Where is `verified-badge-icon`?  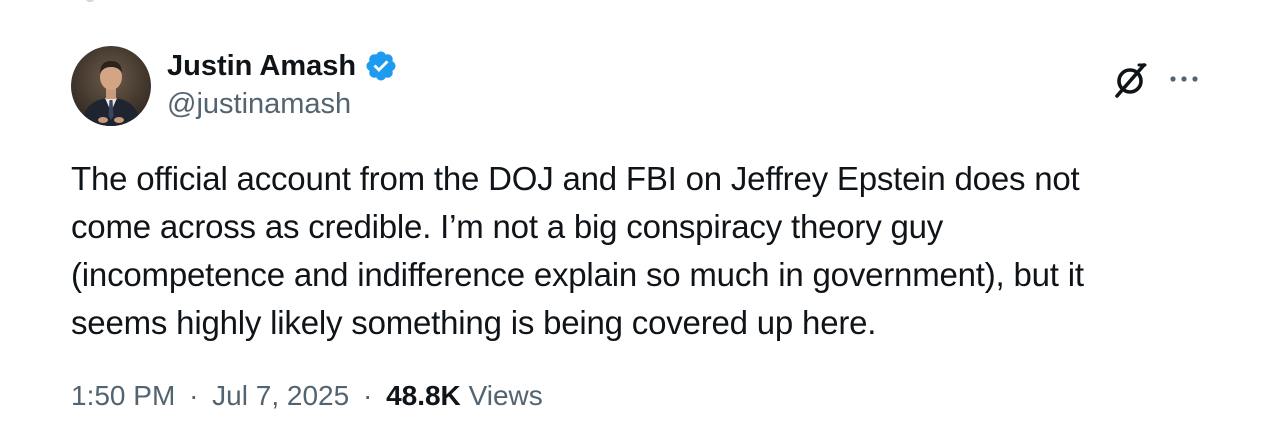
verified-badge-icon is located at coordinates (381, 66).